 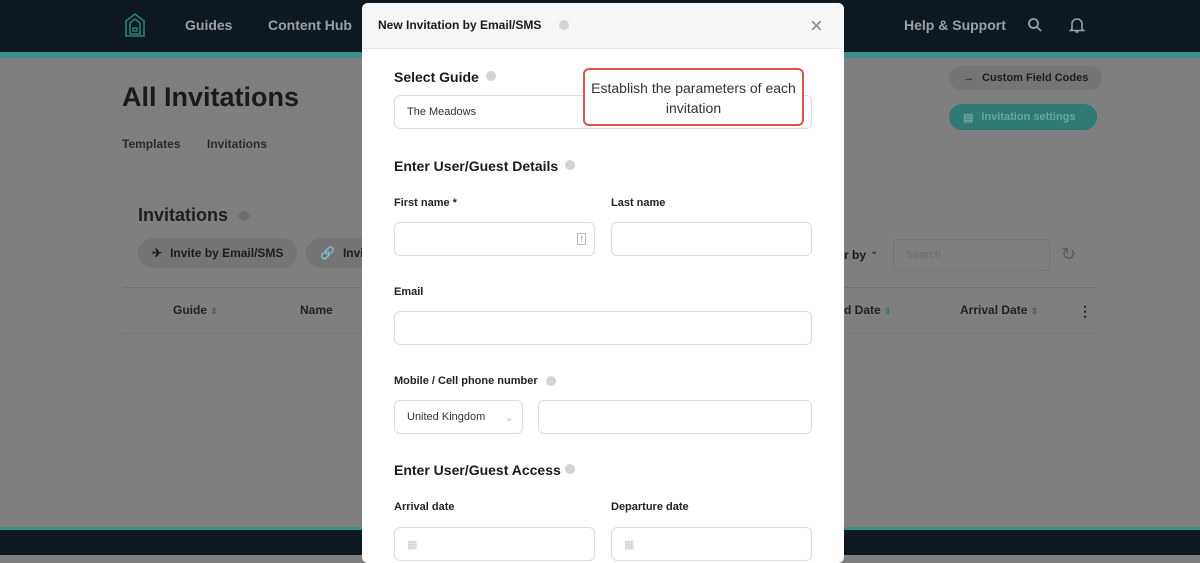 I want to click on invite-email-button: ✈ Invite by Email/SMS, so click(x=218, y=253).